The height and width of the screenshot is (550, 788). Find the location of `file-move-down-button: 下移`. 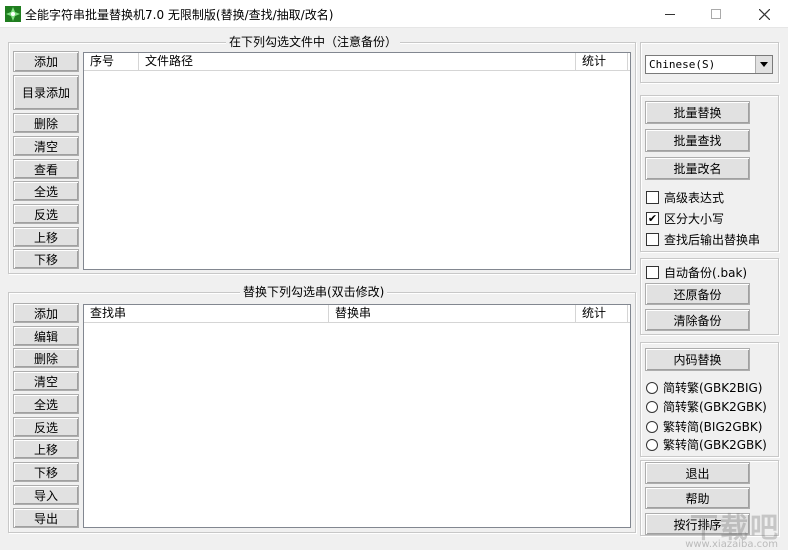

file-move-down-button: 下移 is located at coordinates (46, 259).